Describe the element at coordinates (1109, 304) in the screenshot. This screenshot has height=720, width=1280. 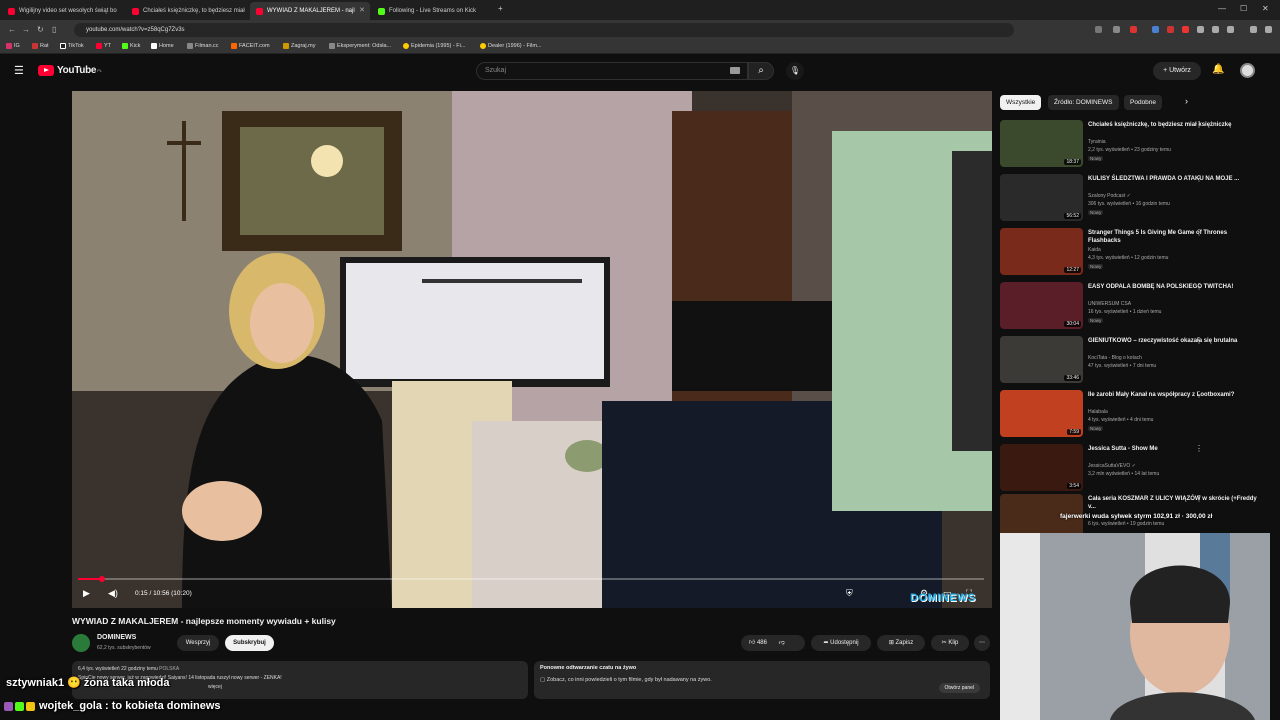
I see `recommendation-channel: UNIWERSUM CSA` at that location.